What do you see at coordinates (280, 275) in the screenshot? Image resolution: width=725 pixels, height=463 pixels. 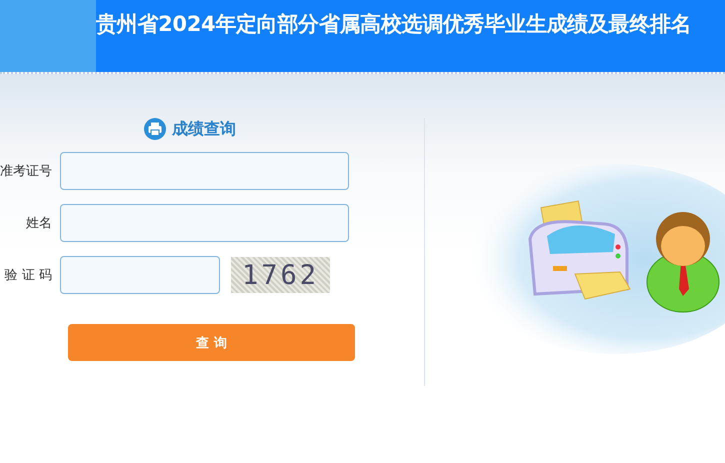 I see `captcha-image: 1762` at bounding box center [280, 275].